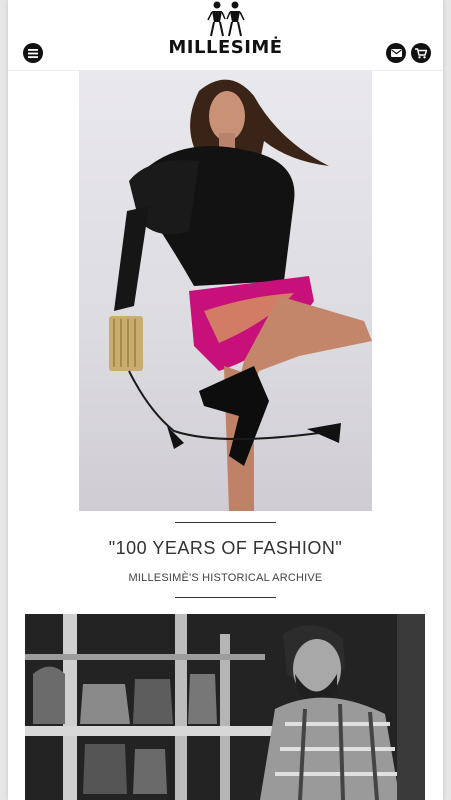  Describe the element at coordinates (225, 578) in the screenshot. I see `section-subtitle: MILLESIMÈ'S HISTORICAL ARCHIVE` at that location.